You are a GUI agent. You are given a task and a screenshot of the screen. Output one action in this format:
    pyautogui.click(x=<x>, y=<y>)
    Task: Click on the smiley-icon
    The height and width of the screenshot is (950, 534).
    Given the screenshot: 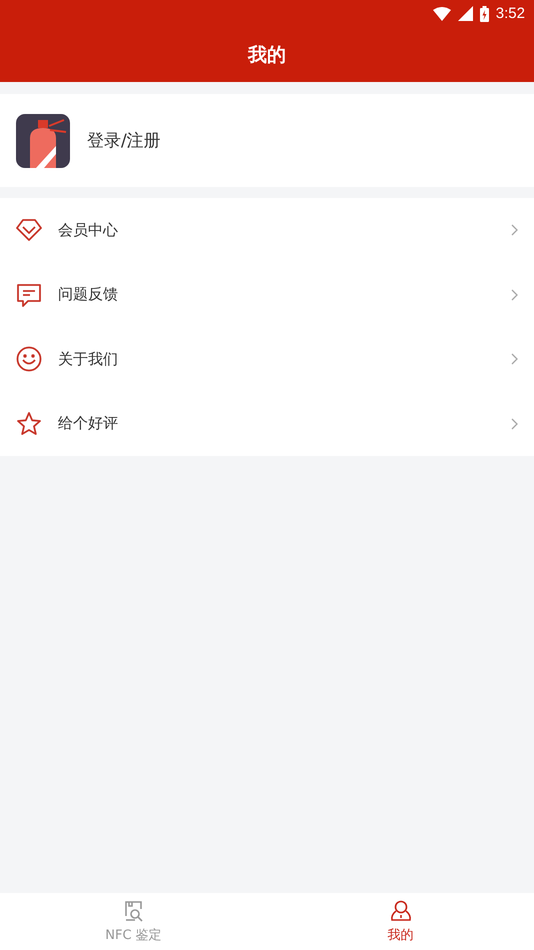 What is the action you would take?
    pyautogui.click(x=29, y=359)
    